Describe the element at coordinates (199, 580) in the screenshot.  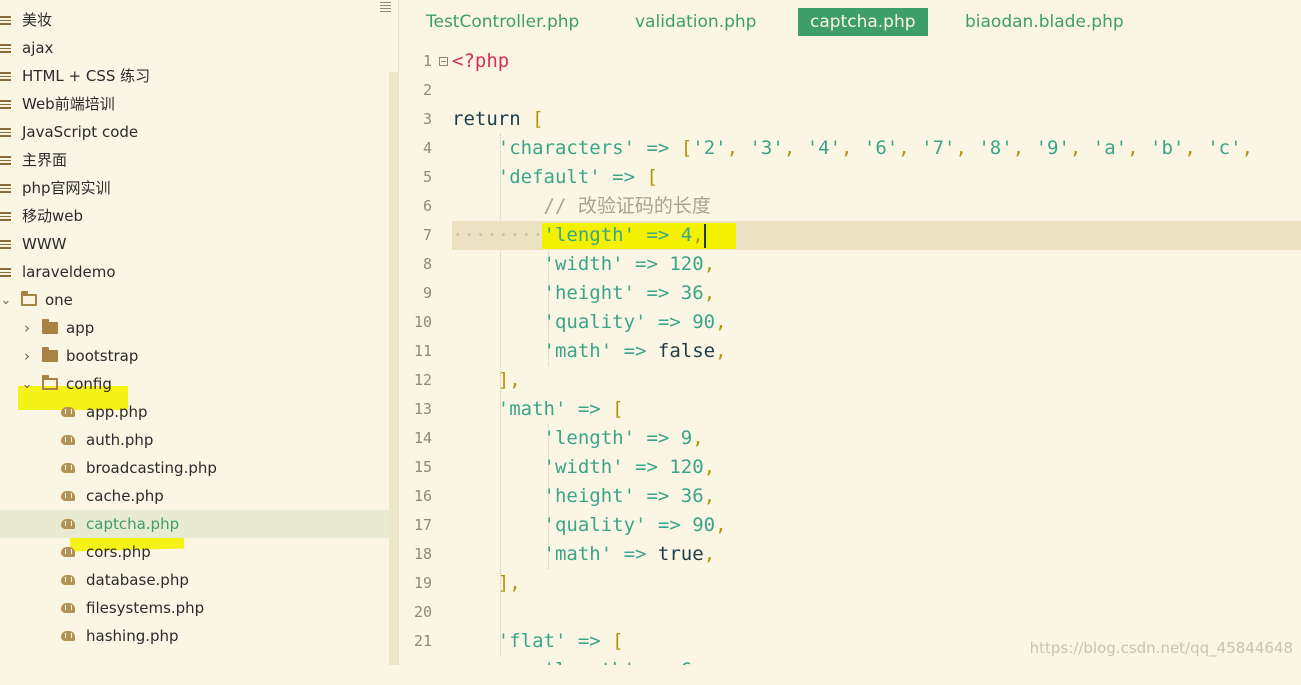
I see `tree-item-database-php: database.php` at that location.